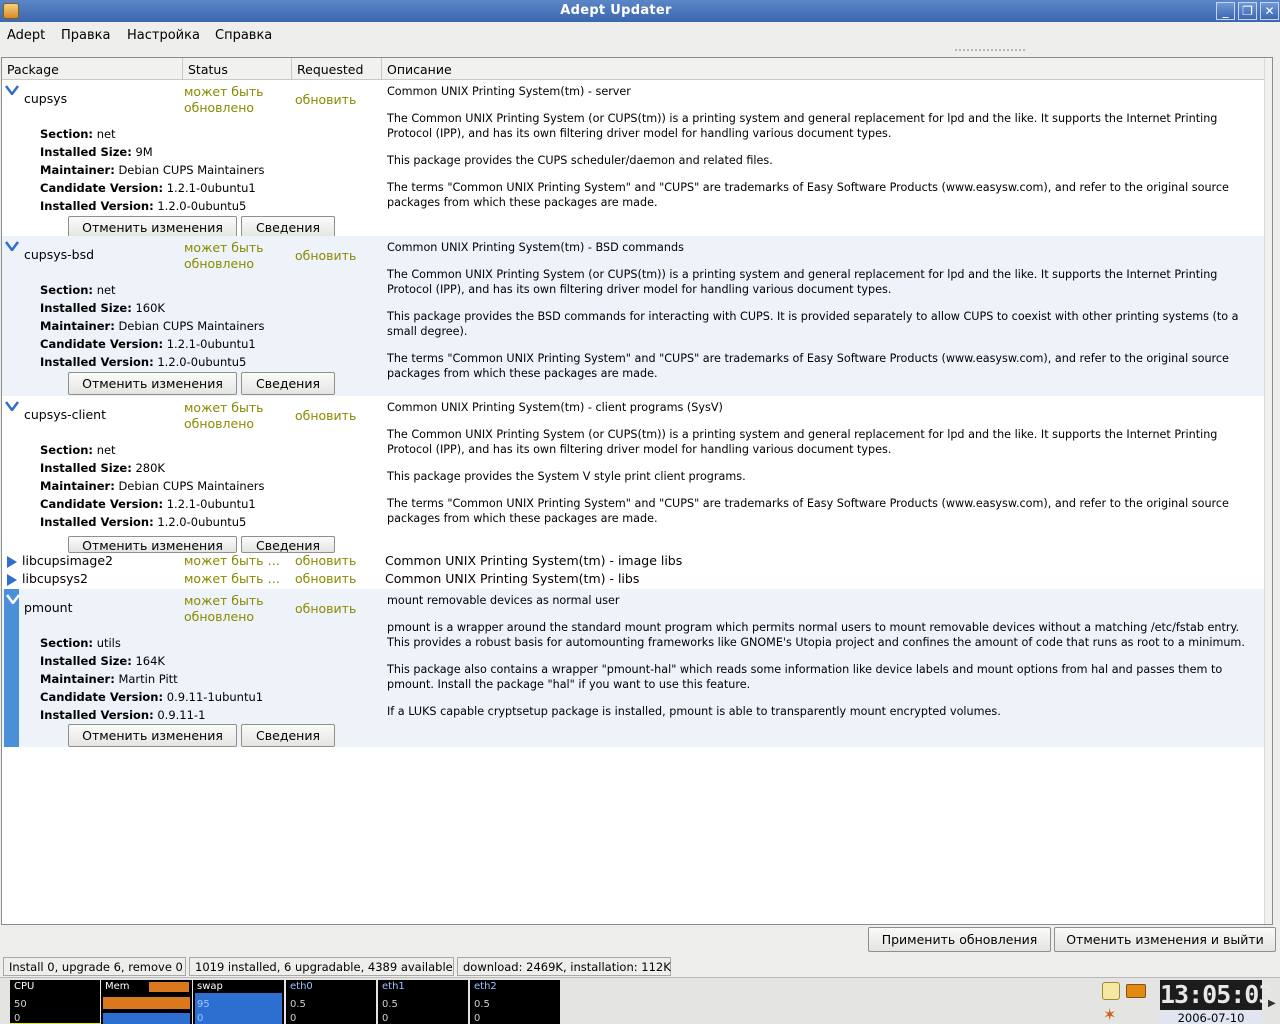  What do you see at coordinates (337, 69) in the screenshot?
I see `column-requested: Requested` at bounding box center [337, 69].